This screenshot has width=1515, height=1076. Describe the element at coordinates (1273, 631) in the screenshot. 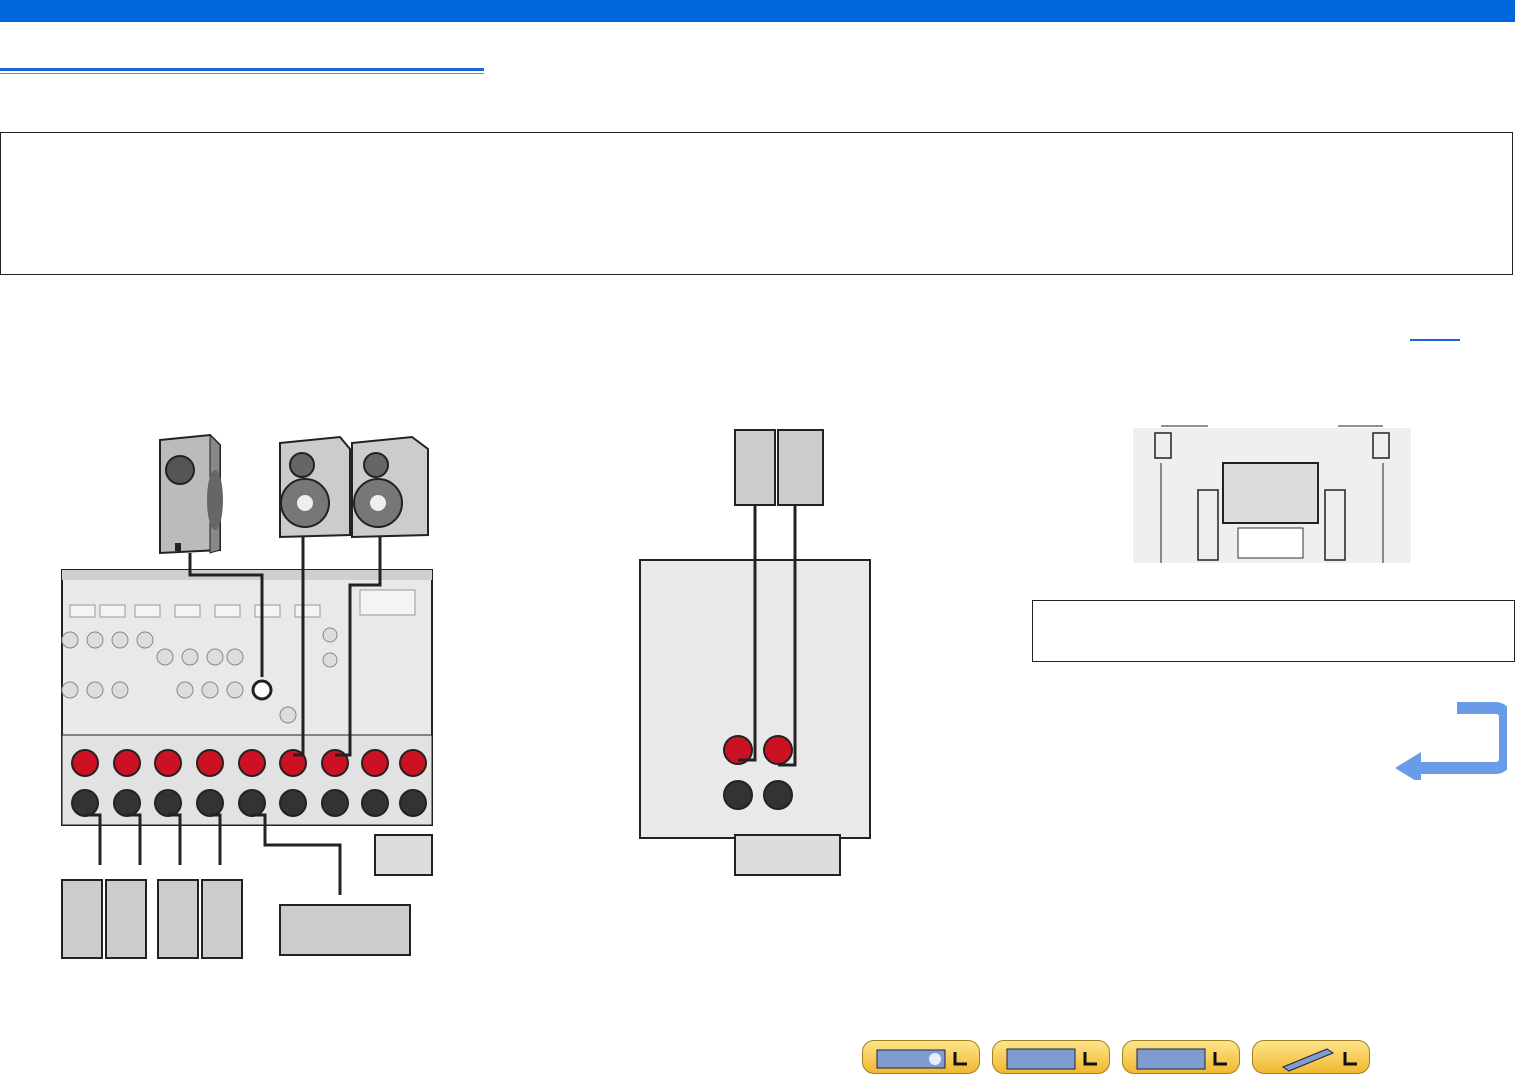

I see `placement-note-box` at that location.